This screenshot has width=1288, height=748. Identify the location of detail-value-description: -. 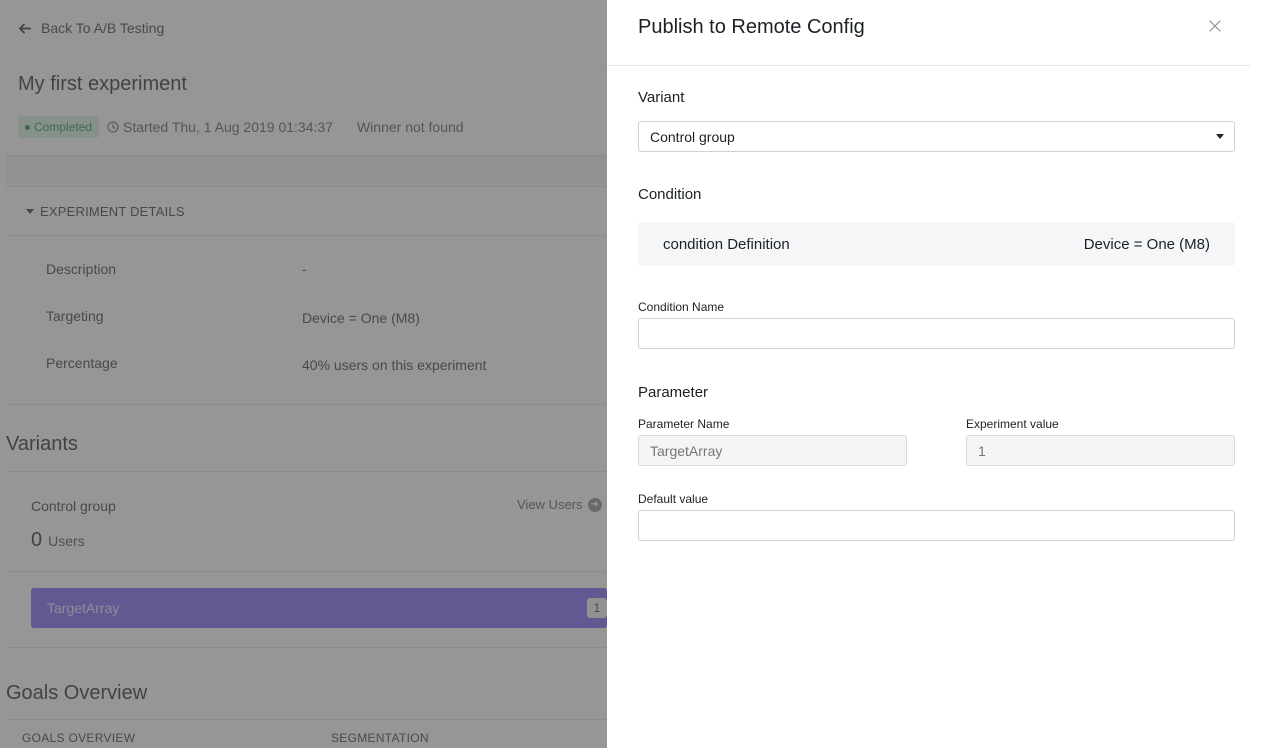
(304, 269).